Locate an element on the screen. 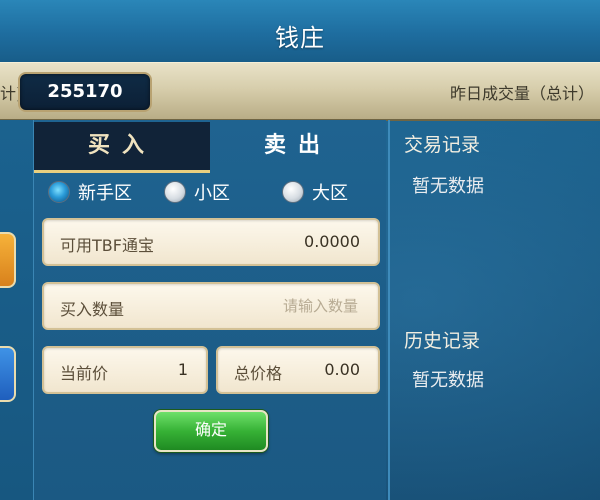 Image resolution: width=600 pixels, height=500 pixels. available-balance-field: 可用TBF通宝 0.0000 is located at coordinates (211, 242).